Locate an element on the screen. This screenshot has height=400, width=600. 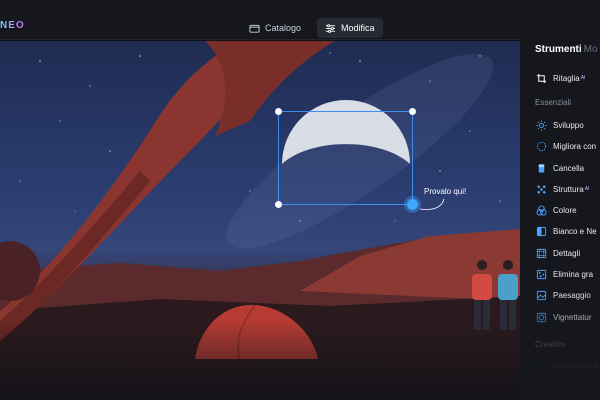
tool-sviluppo-label: Sviluppo is located at coordinates (568, 125).